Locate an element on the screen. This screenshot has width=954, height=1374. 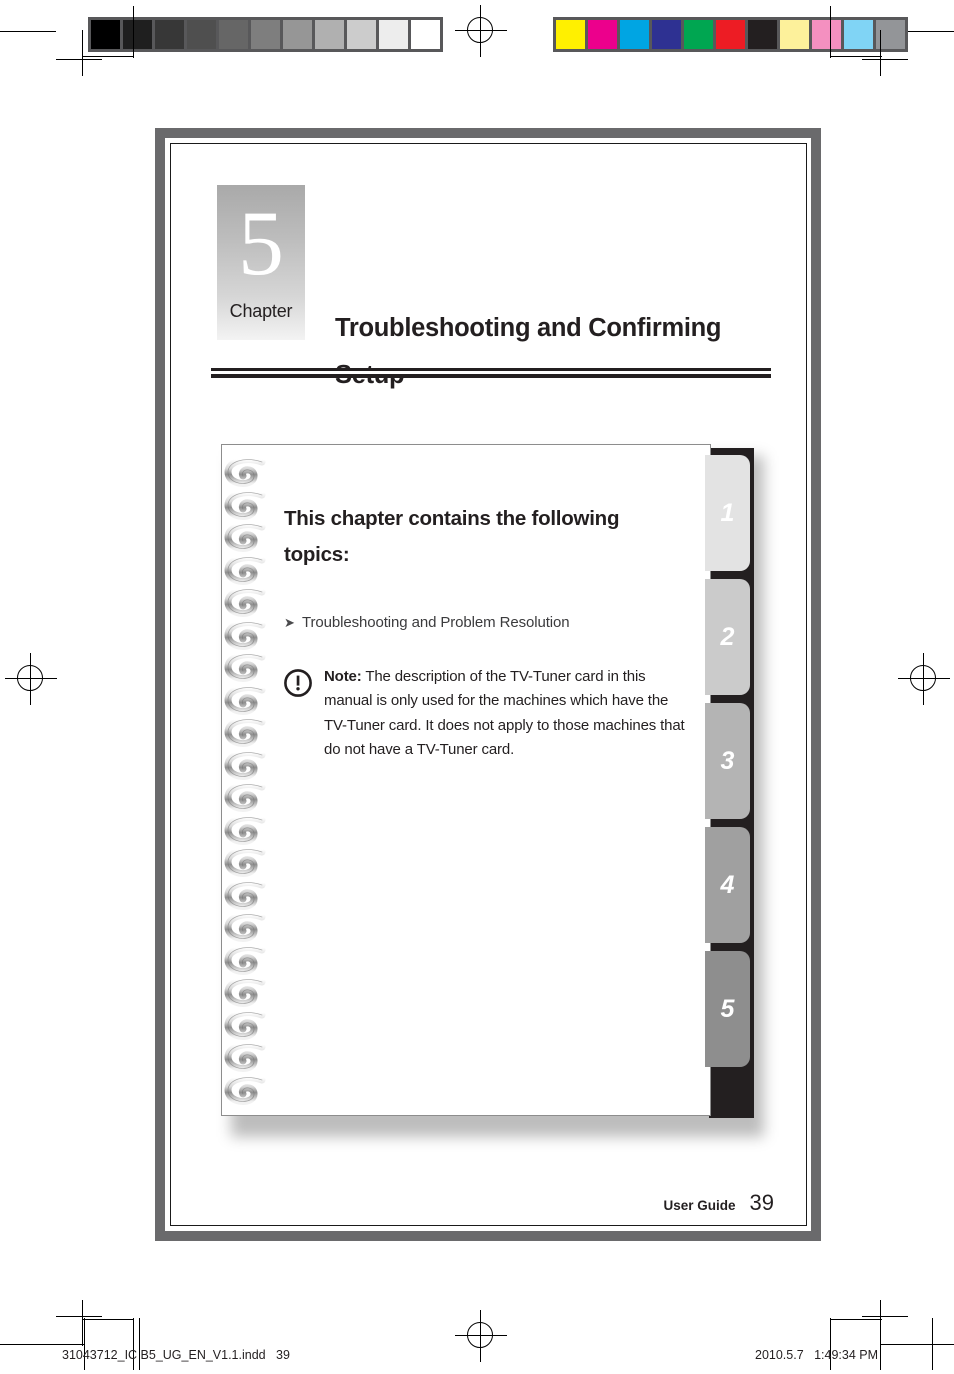
footer-guide-label: User Guide is located at coordinates (699, 1205).